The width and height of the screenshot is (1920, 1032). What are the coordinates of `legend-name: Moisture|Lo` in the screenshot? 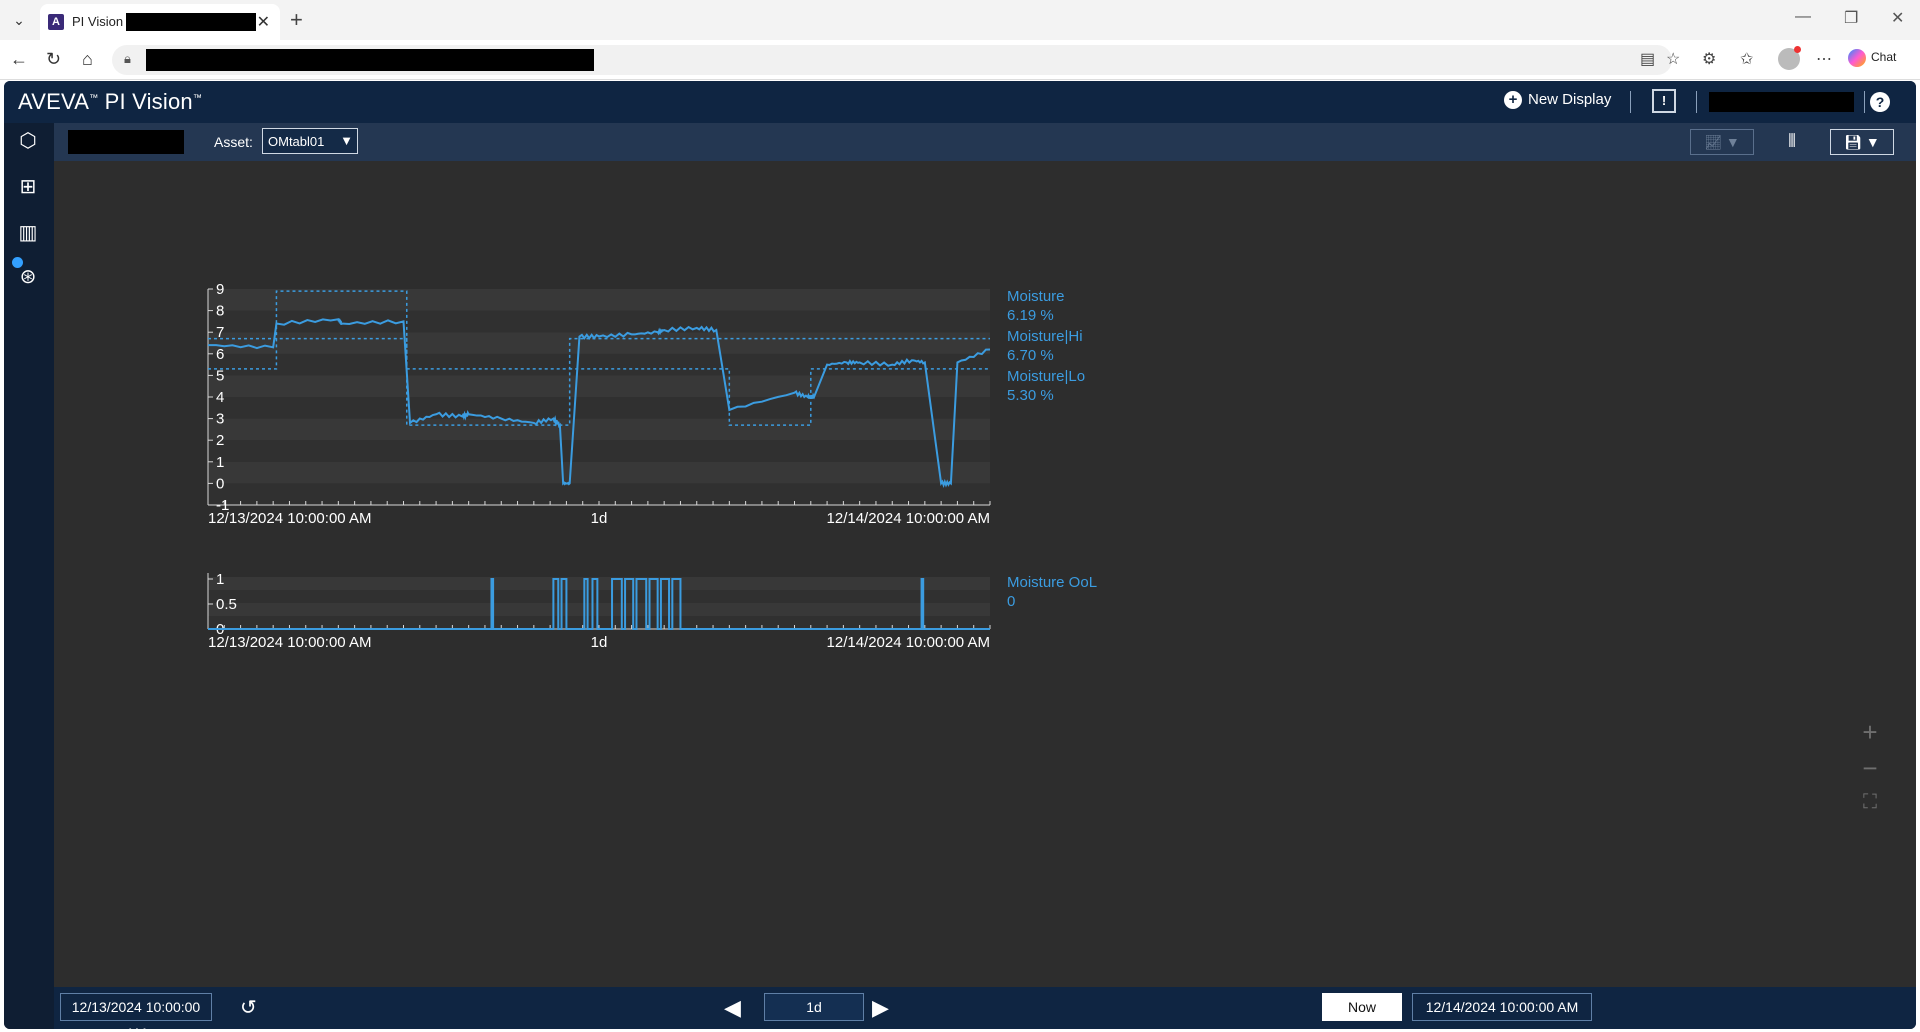 It's located at (1046, 376).